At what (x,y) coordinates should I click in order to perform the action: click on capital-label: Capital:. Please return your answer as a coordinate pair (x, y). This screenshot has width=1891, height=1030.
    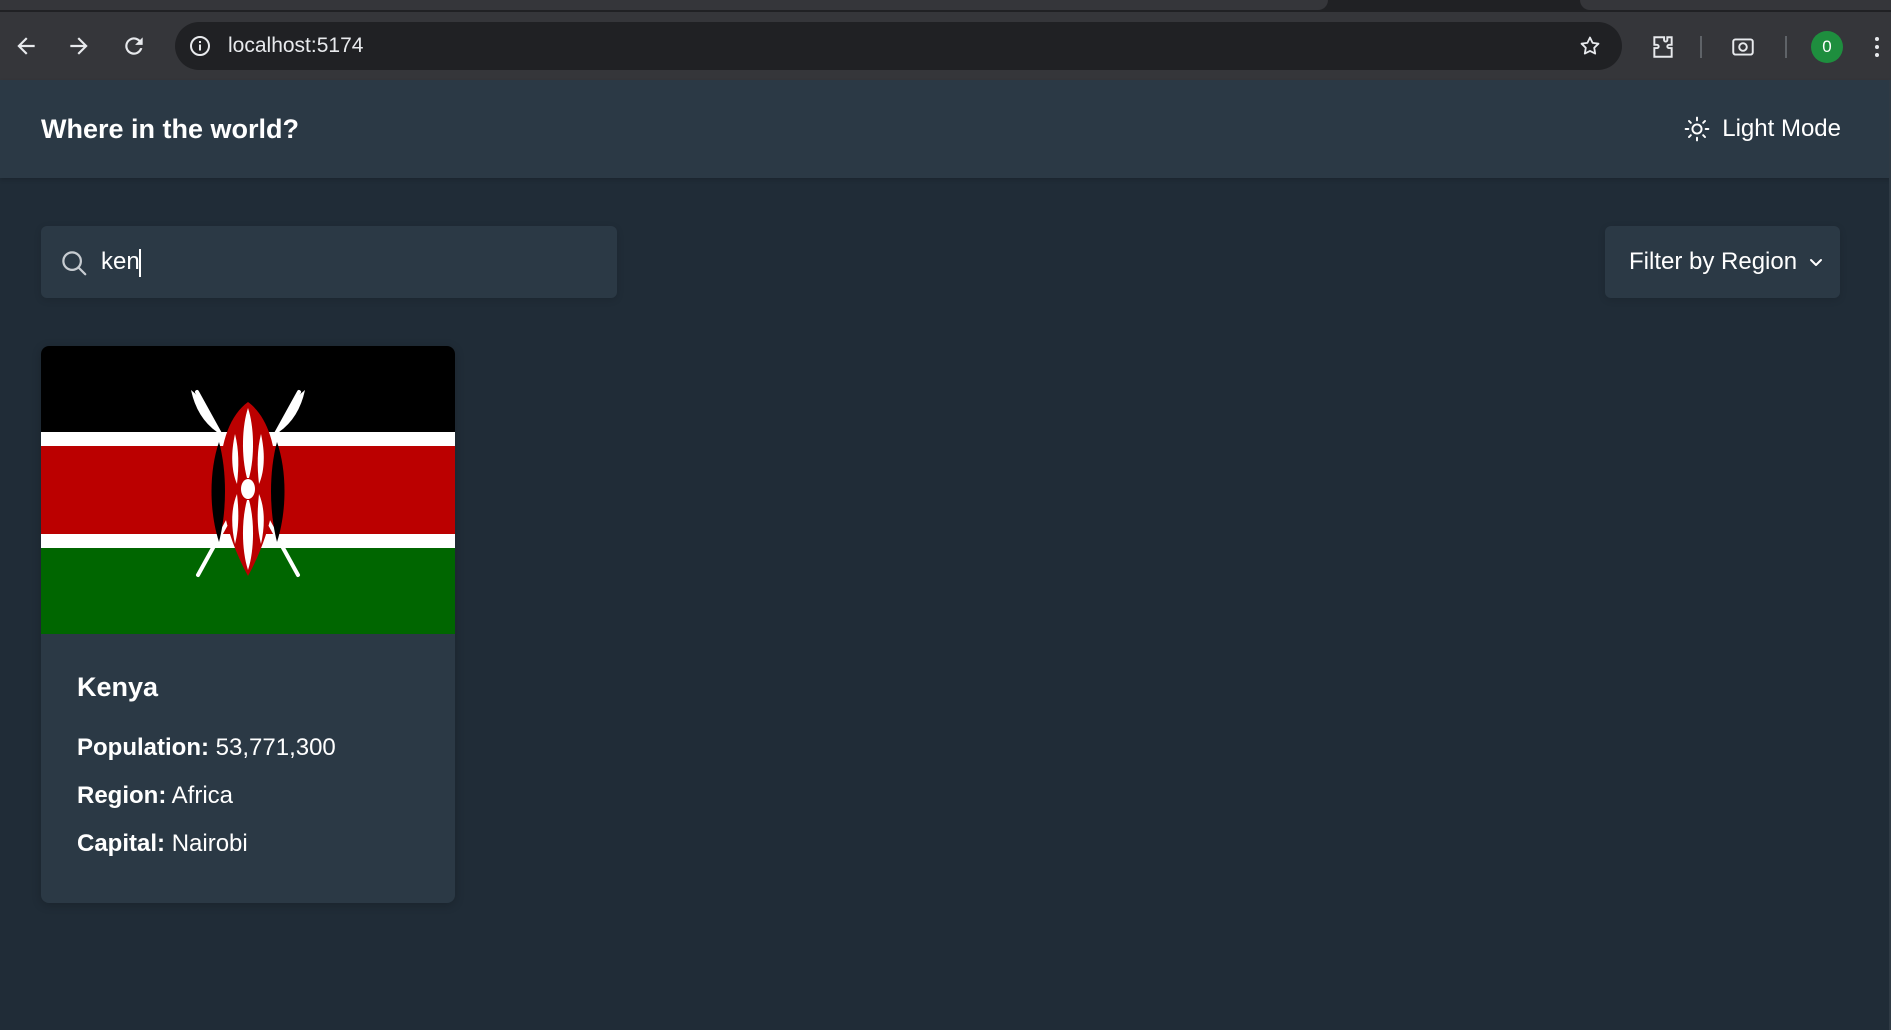
    Looking at the image, I should click on (121, 843).